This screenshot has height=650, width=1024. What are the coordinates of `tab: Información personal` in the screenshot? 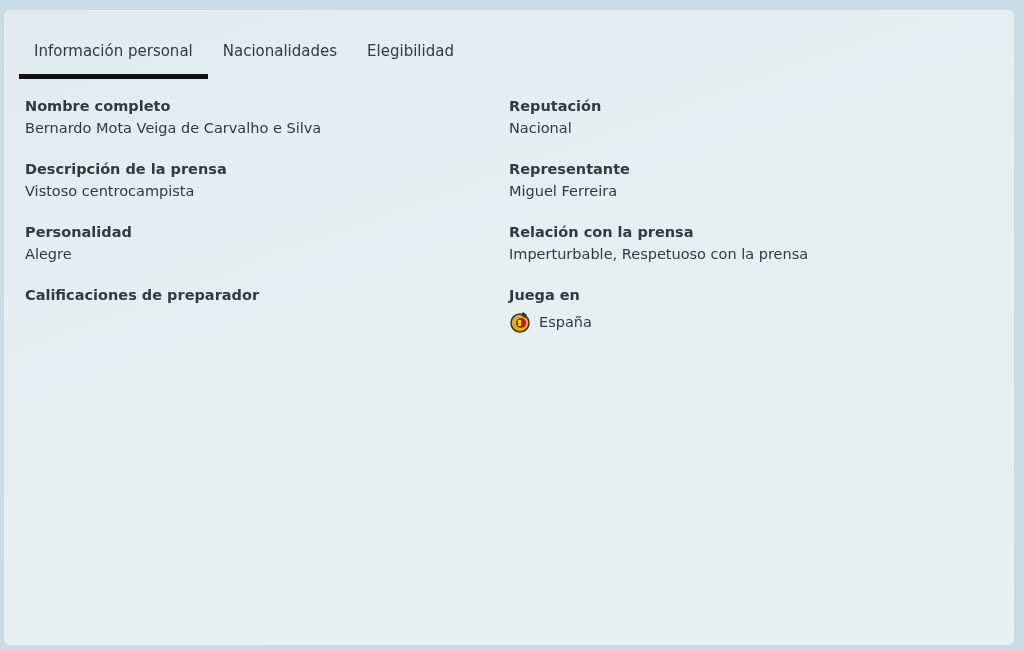 It's located at (113, 59).